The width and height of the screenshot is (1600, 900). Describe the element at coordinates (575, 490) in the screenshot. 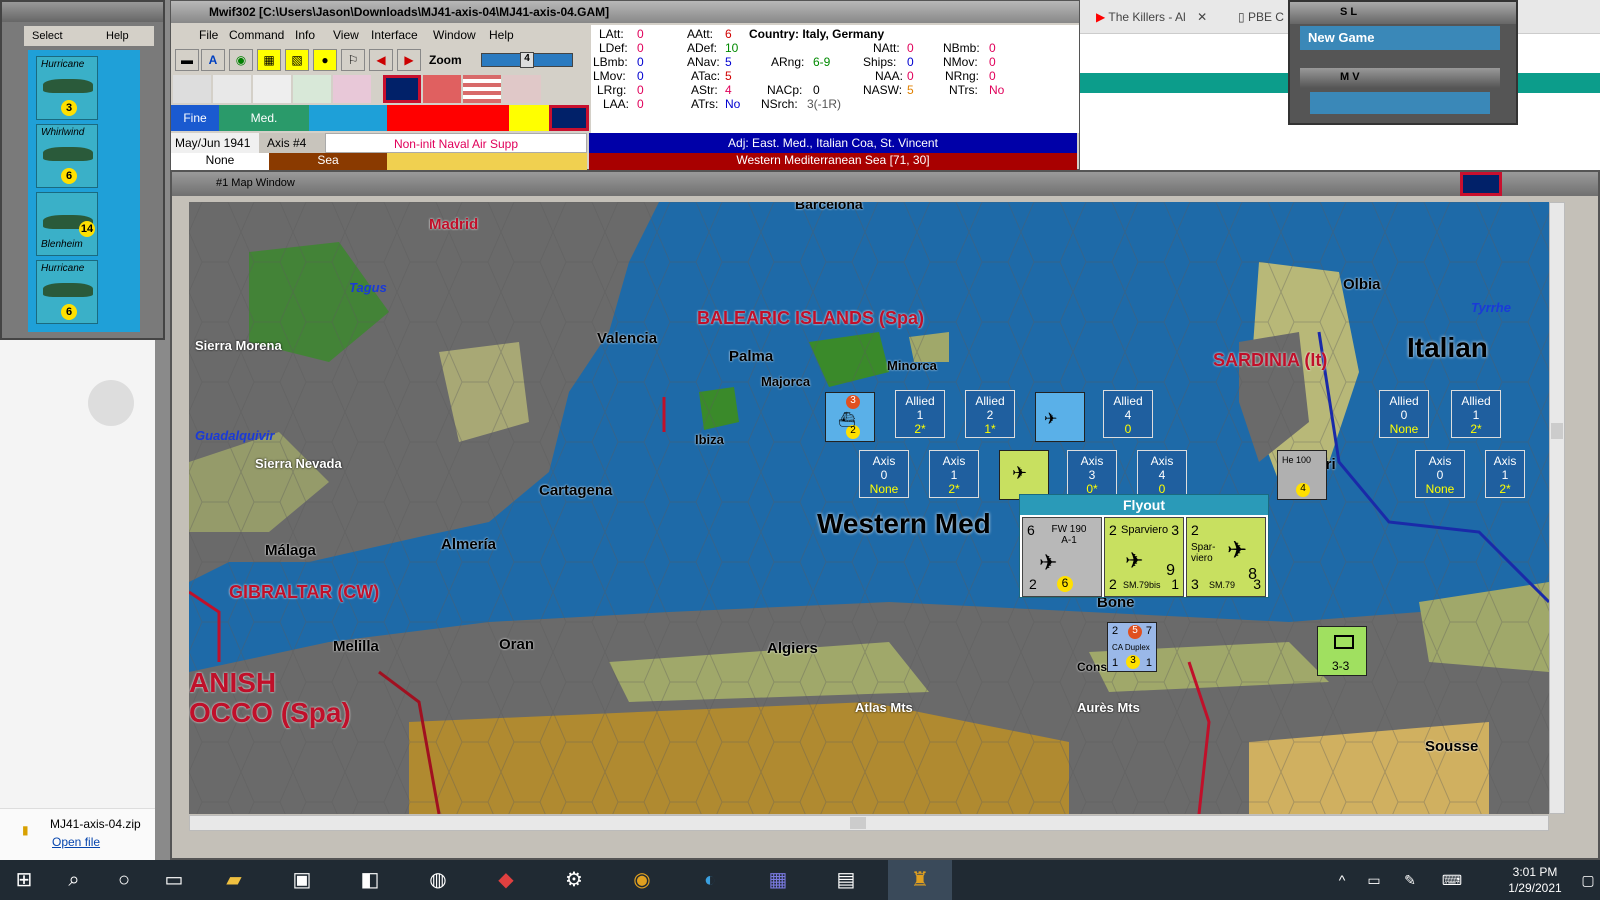

I see `city-cartagena: Cartagena` at that location.